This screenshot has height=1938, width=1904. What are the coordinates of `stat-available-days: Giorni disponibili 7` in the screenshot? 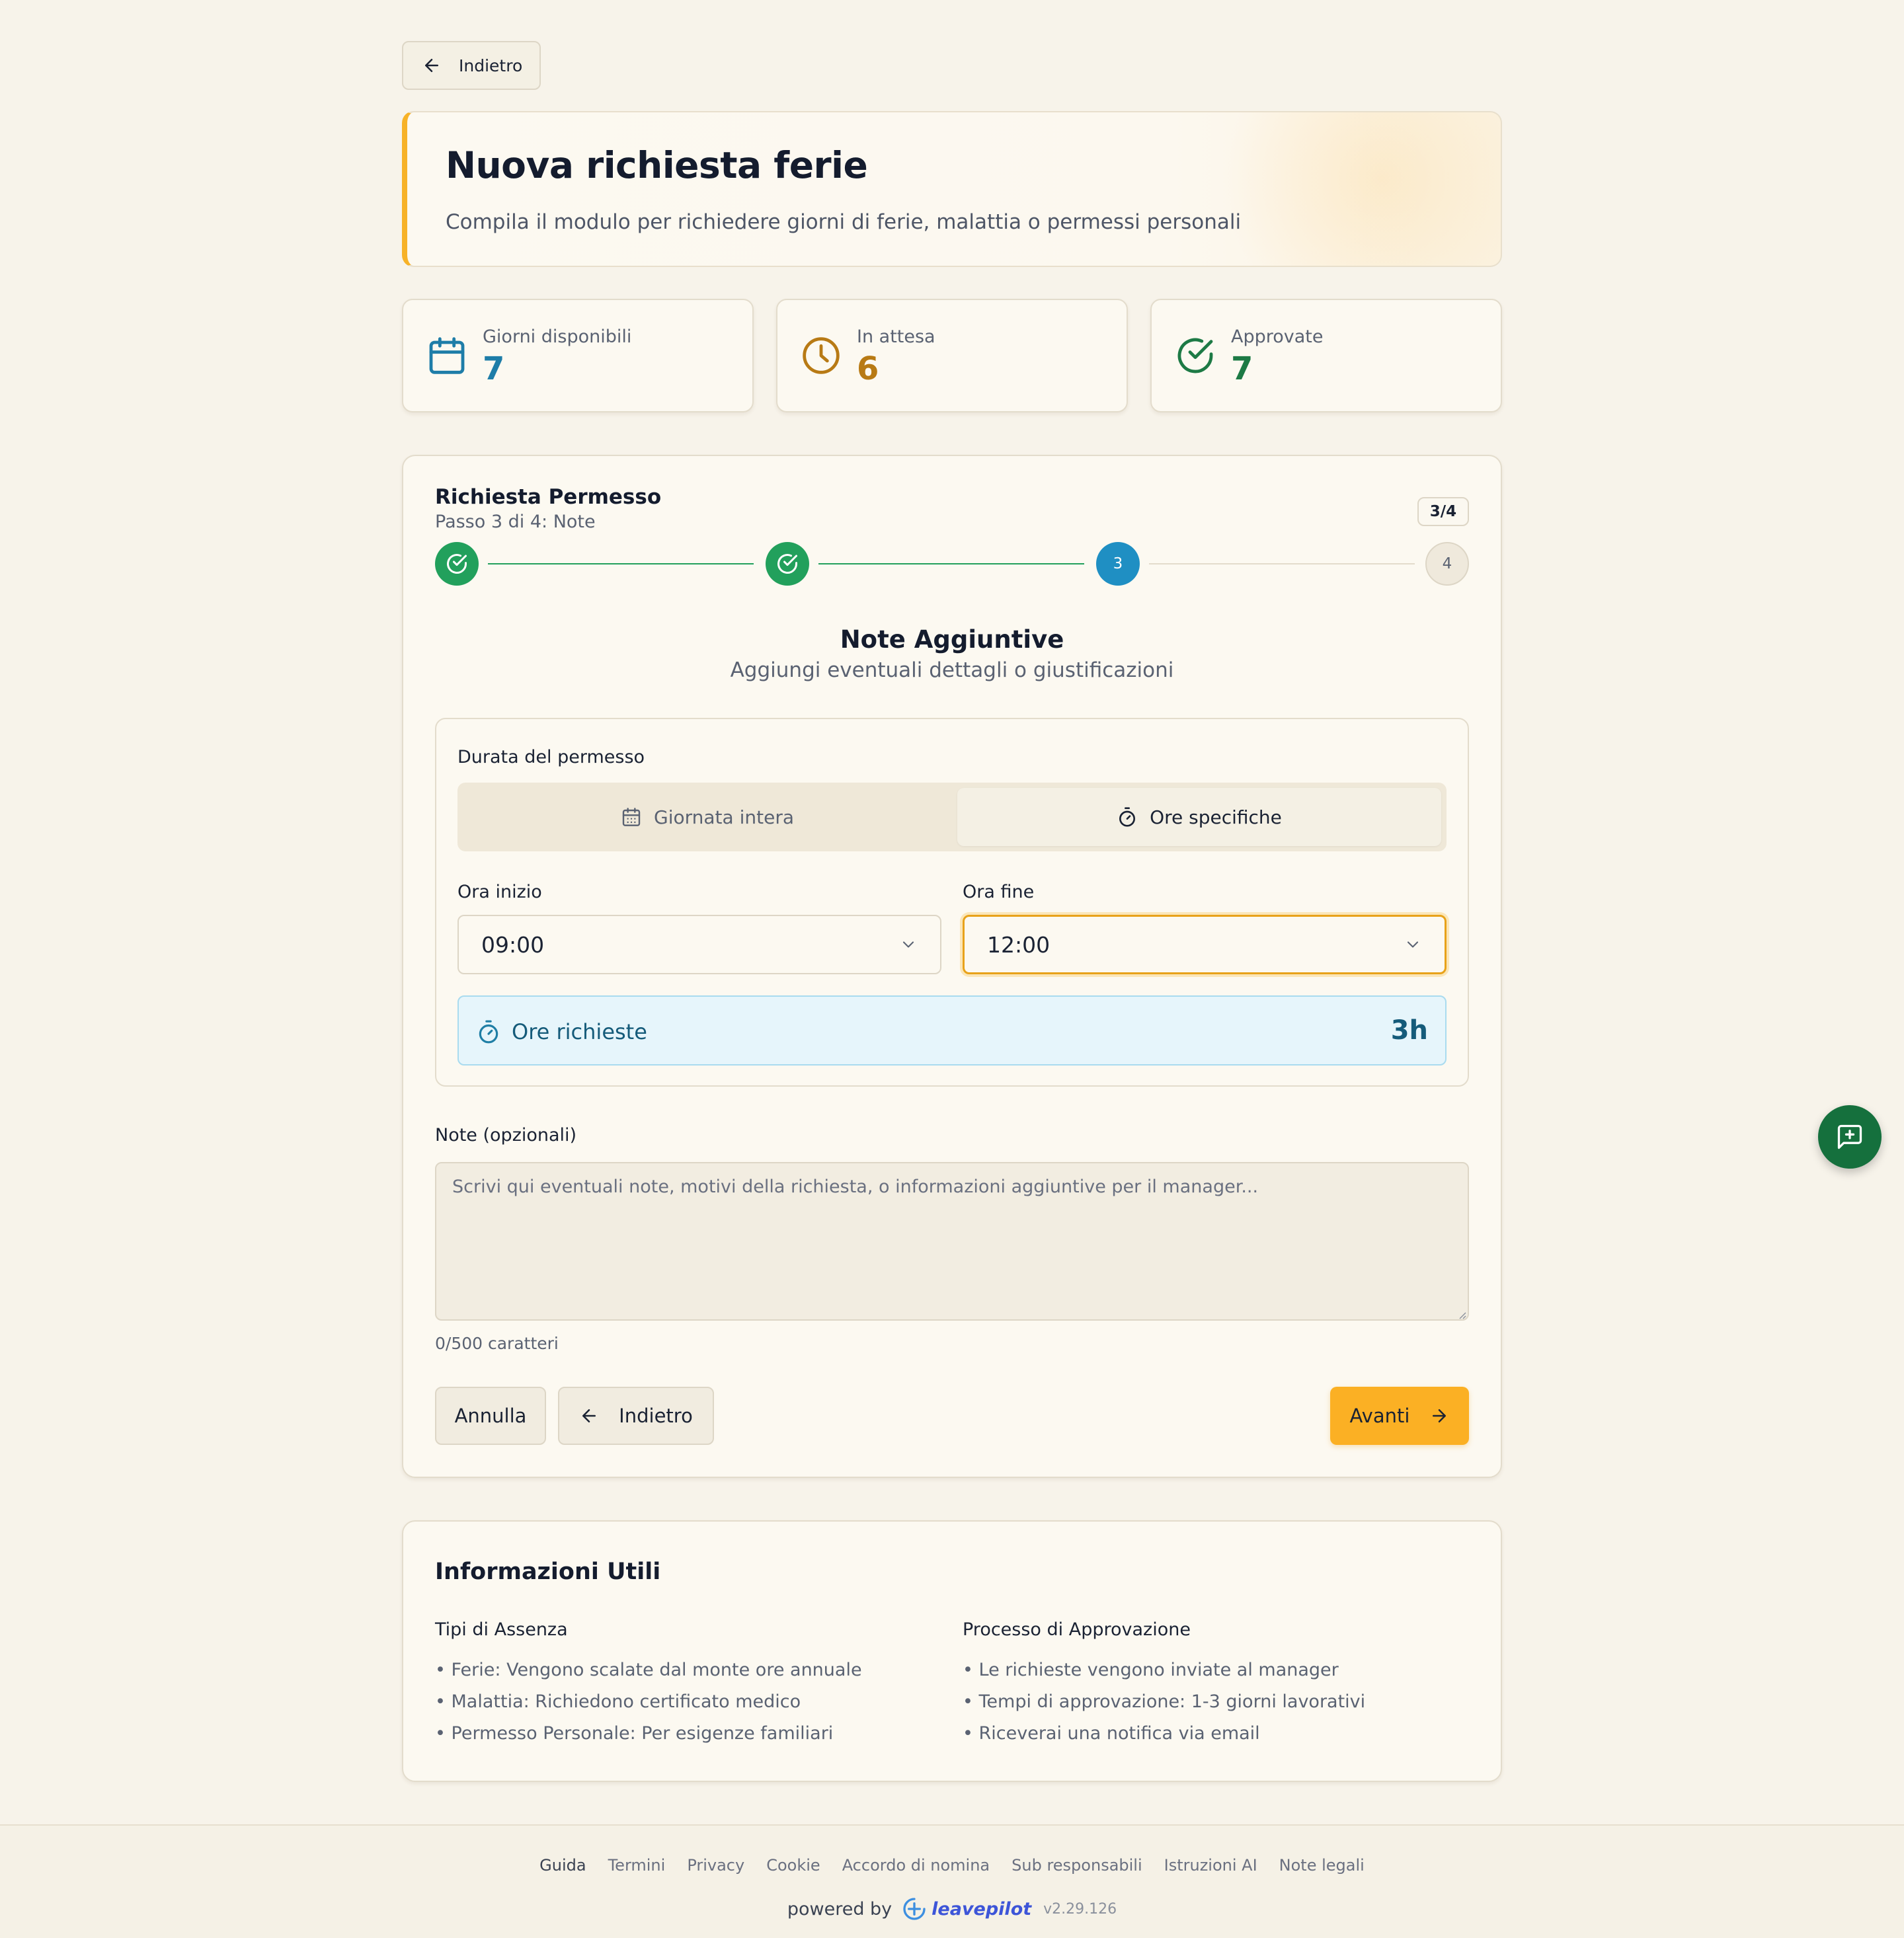 It's located at (578, 355).